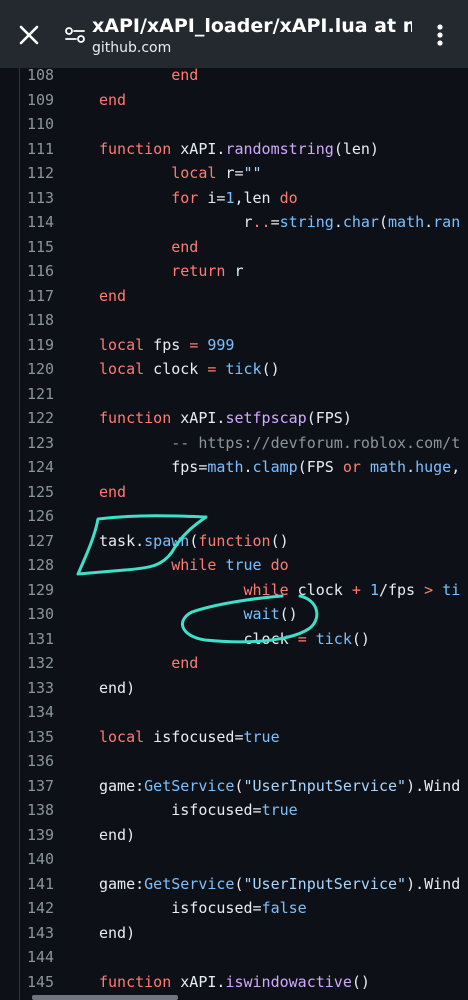 Image resolution: width=468 pixels, height=1000 pixels. I want to click on line-number: 132, so click(47, 663).